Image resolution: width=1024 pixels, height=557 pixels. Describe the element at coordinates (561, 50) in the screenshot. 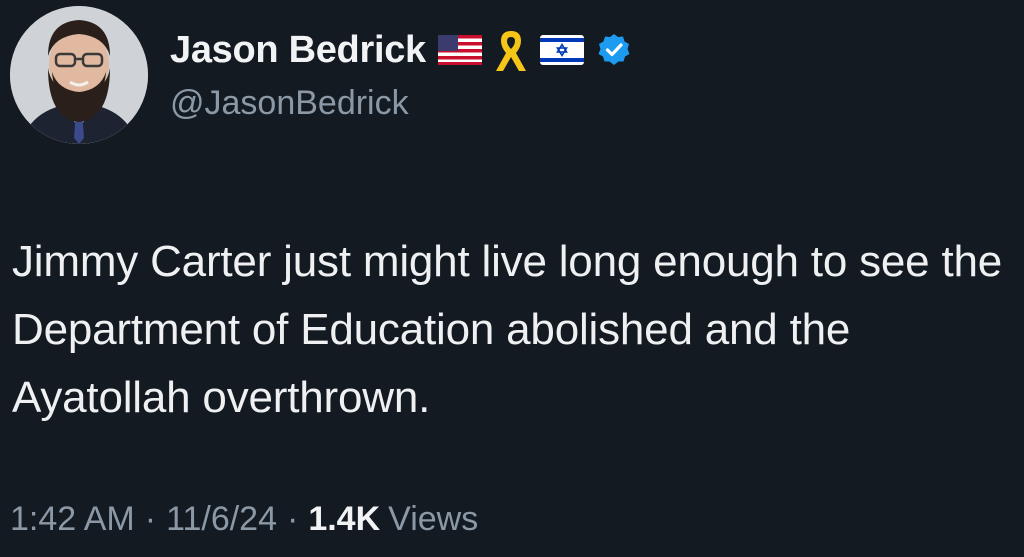

I see `israel-flag-icon` at that location.